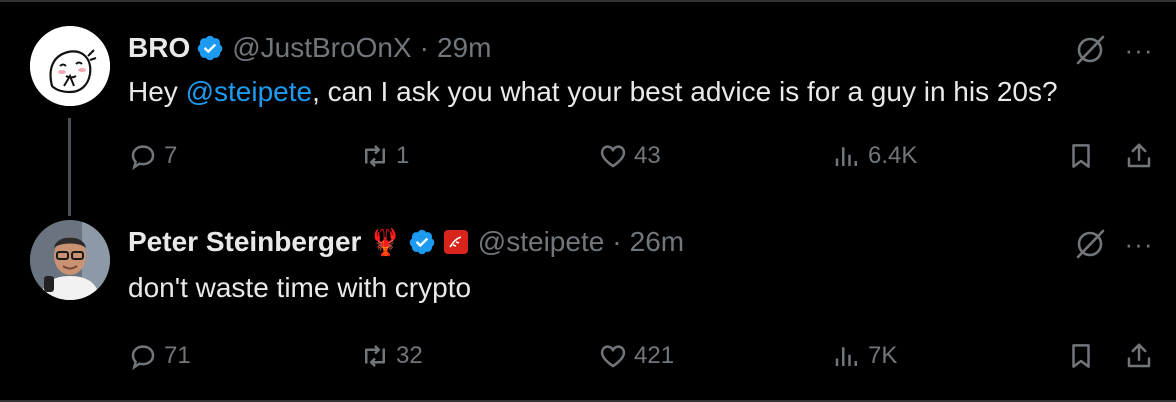 The image size is (1176, 402). Describe the element at coordinates (159, 48) in the screenshot. I see `display-name: BRO` at that location.